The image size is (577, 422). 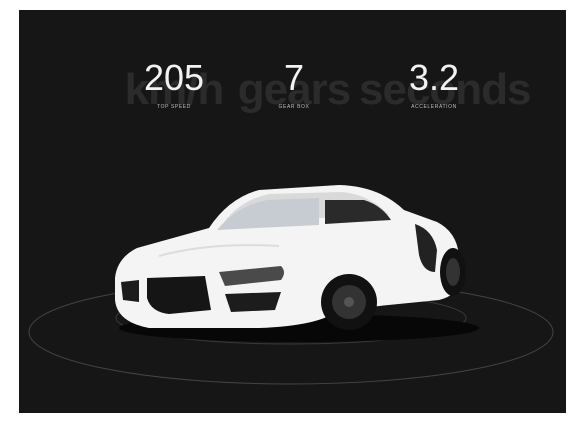 I want to click on car-lower-intake, so click(x=253, y=302).